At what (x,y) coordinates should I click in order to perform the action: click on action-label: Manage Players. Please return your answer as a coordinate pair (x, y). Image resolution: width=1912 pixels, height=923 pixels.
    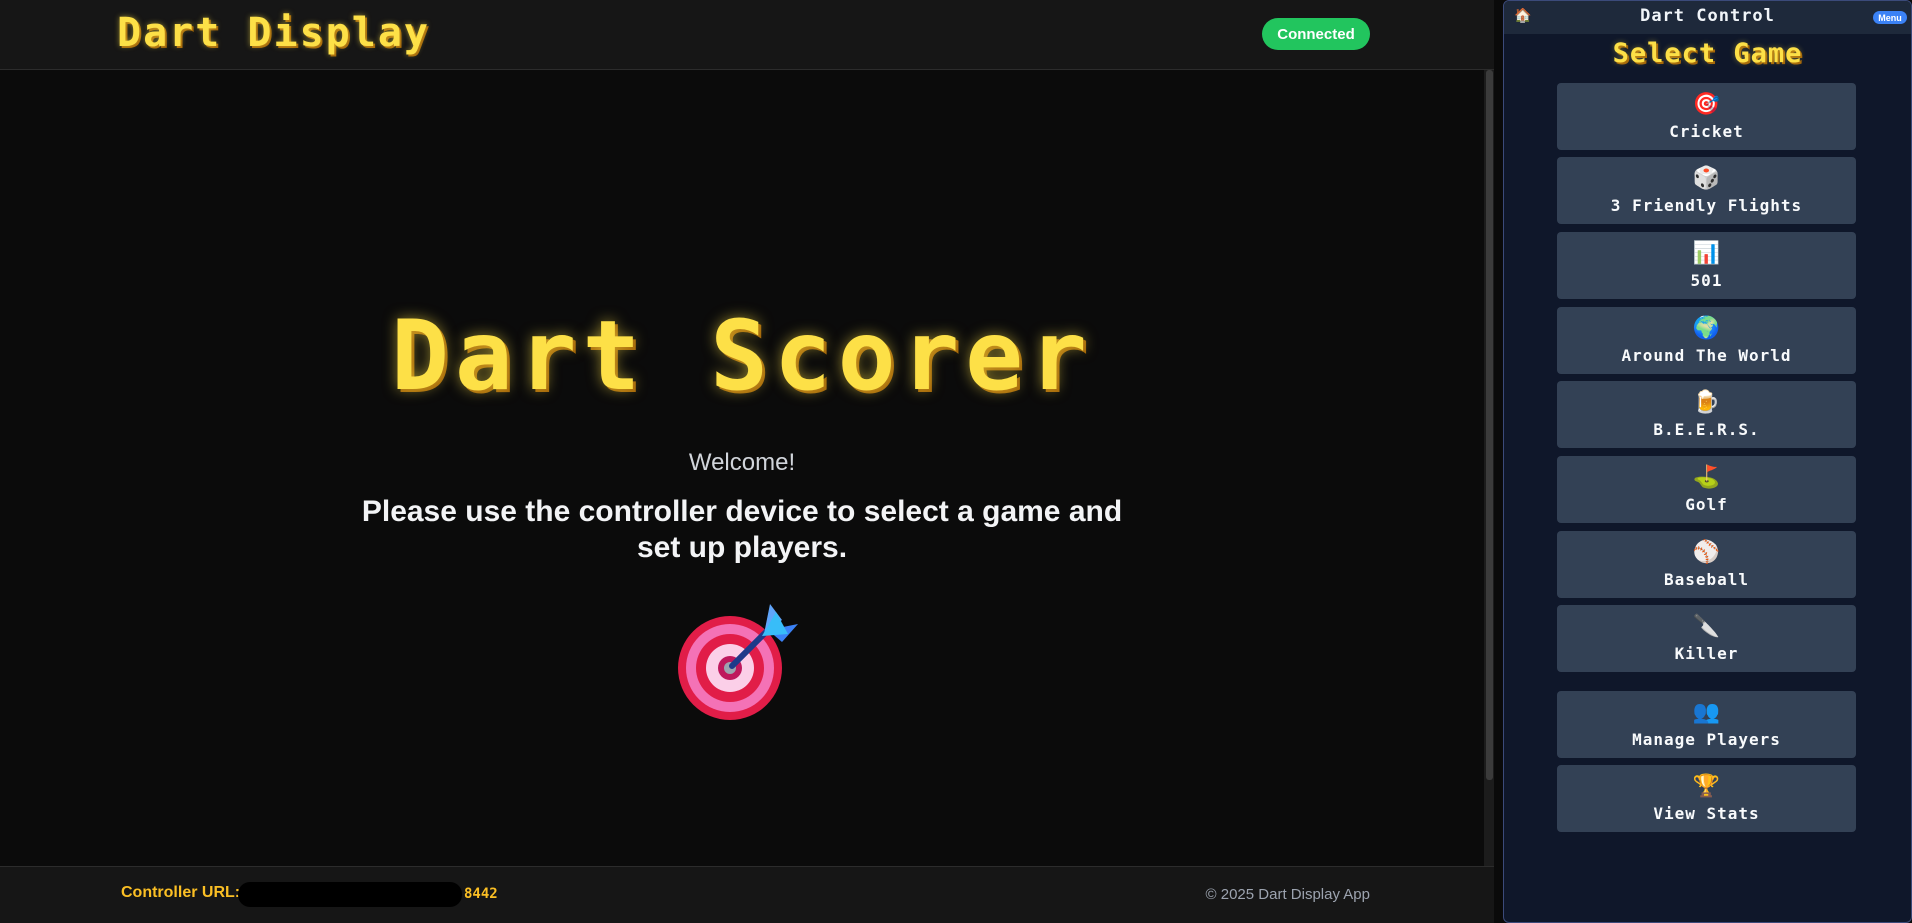
    Looking at the image, I should click on (1706, 739).